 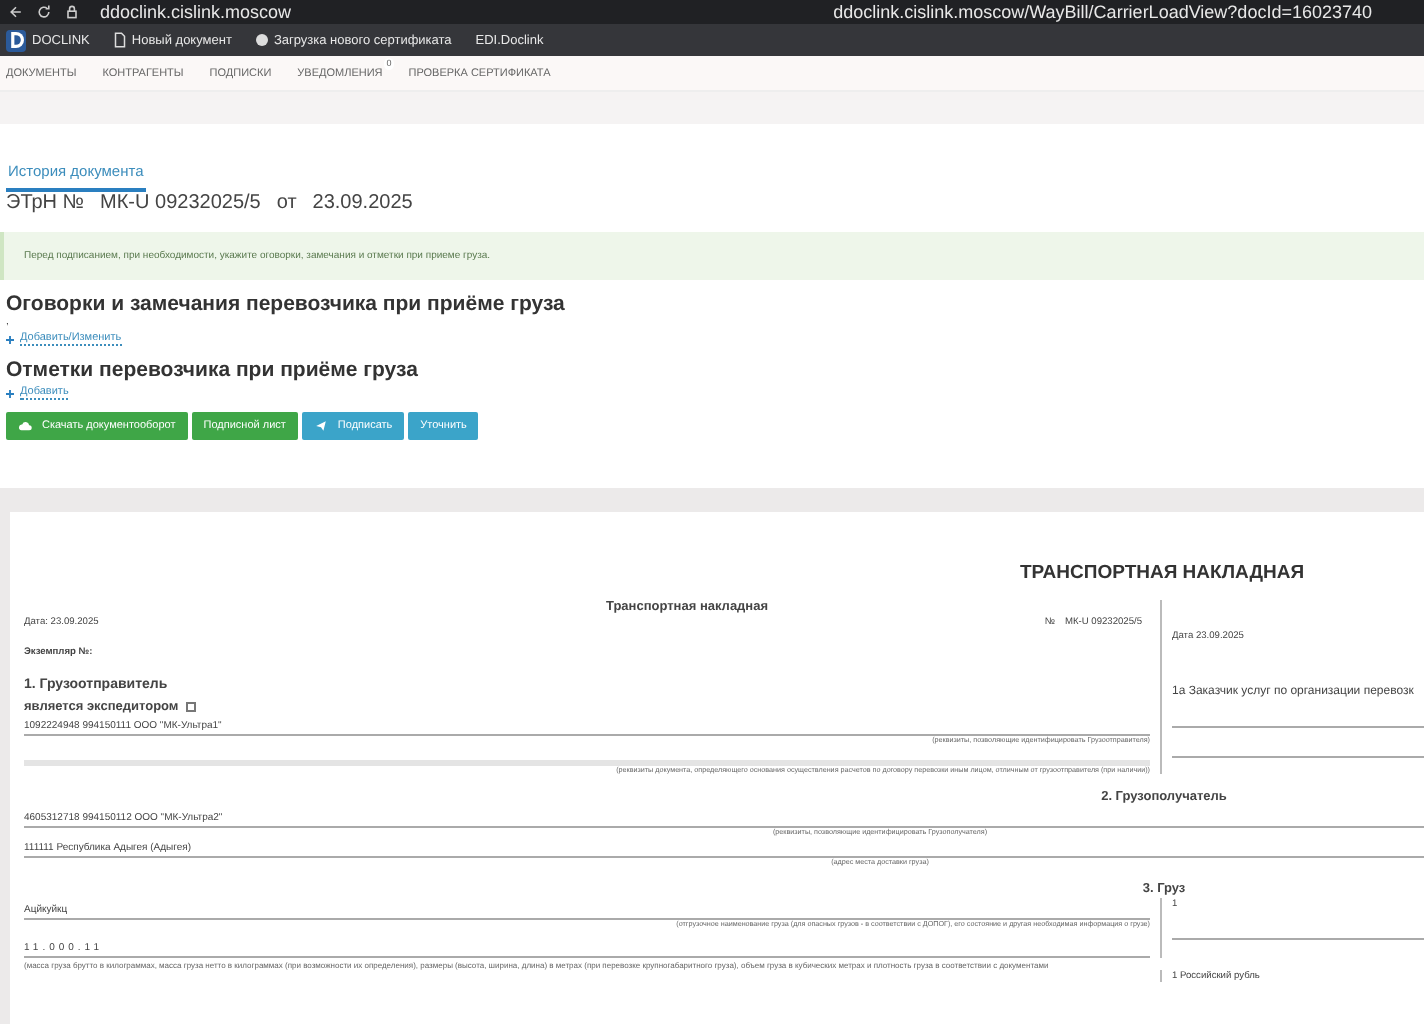 What do you see at coordinates (25, 426) in the screenshot?
I see `cloud-icon` at bounding box center [25, 426].